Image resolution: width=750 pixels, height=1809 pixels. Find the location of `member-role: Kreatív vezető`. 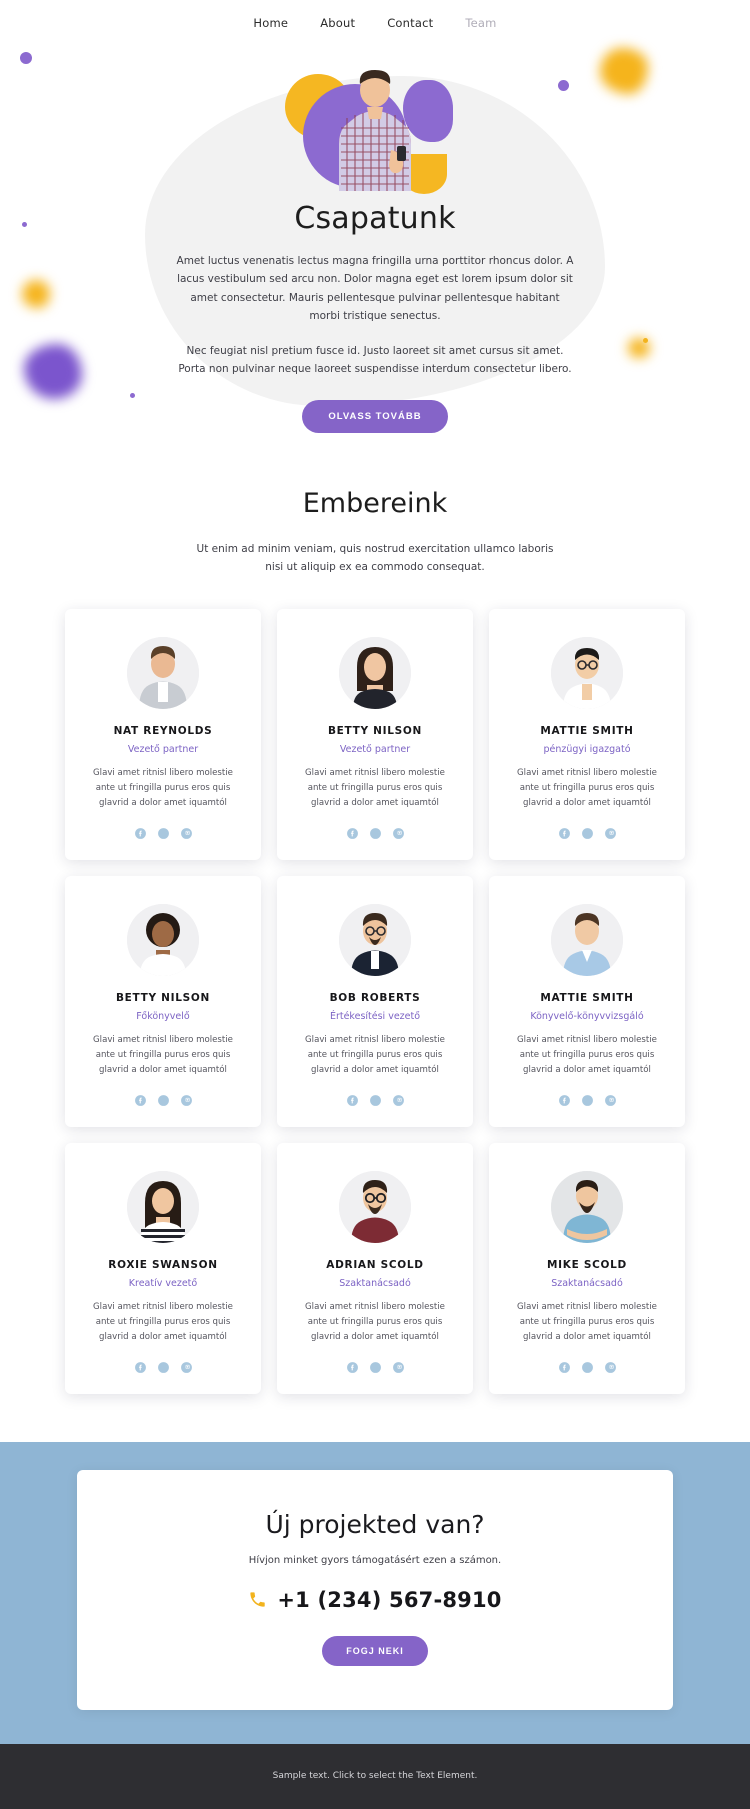

member-role: Kreatív vezető is located at coordinates (163, 1283).